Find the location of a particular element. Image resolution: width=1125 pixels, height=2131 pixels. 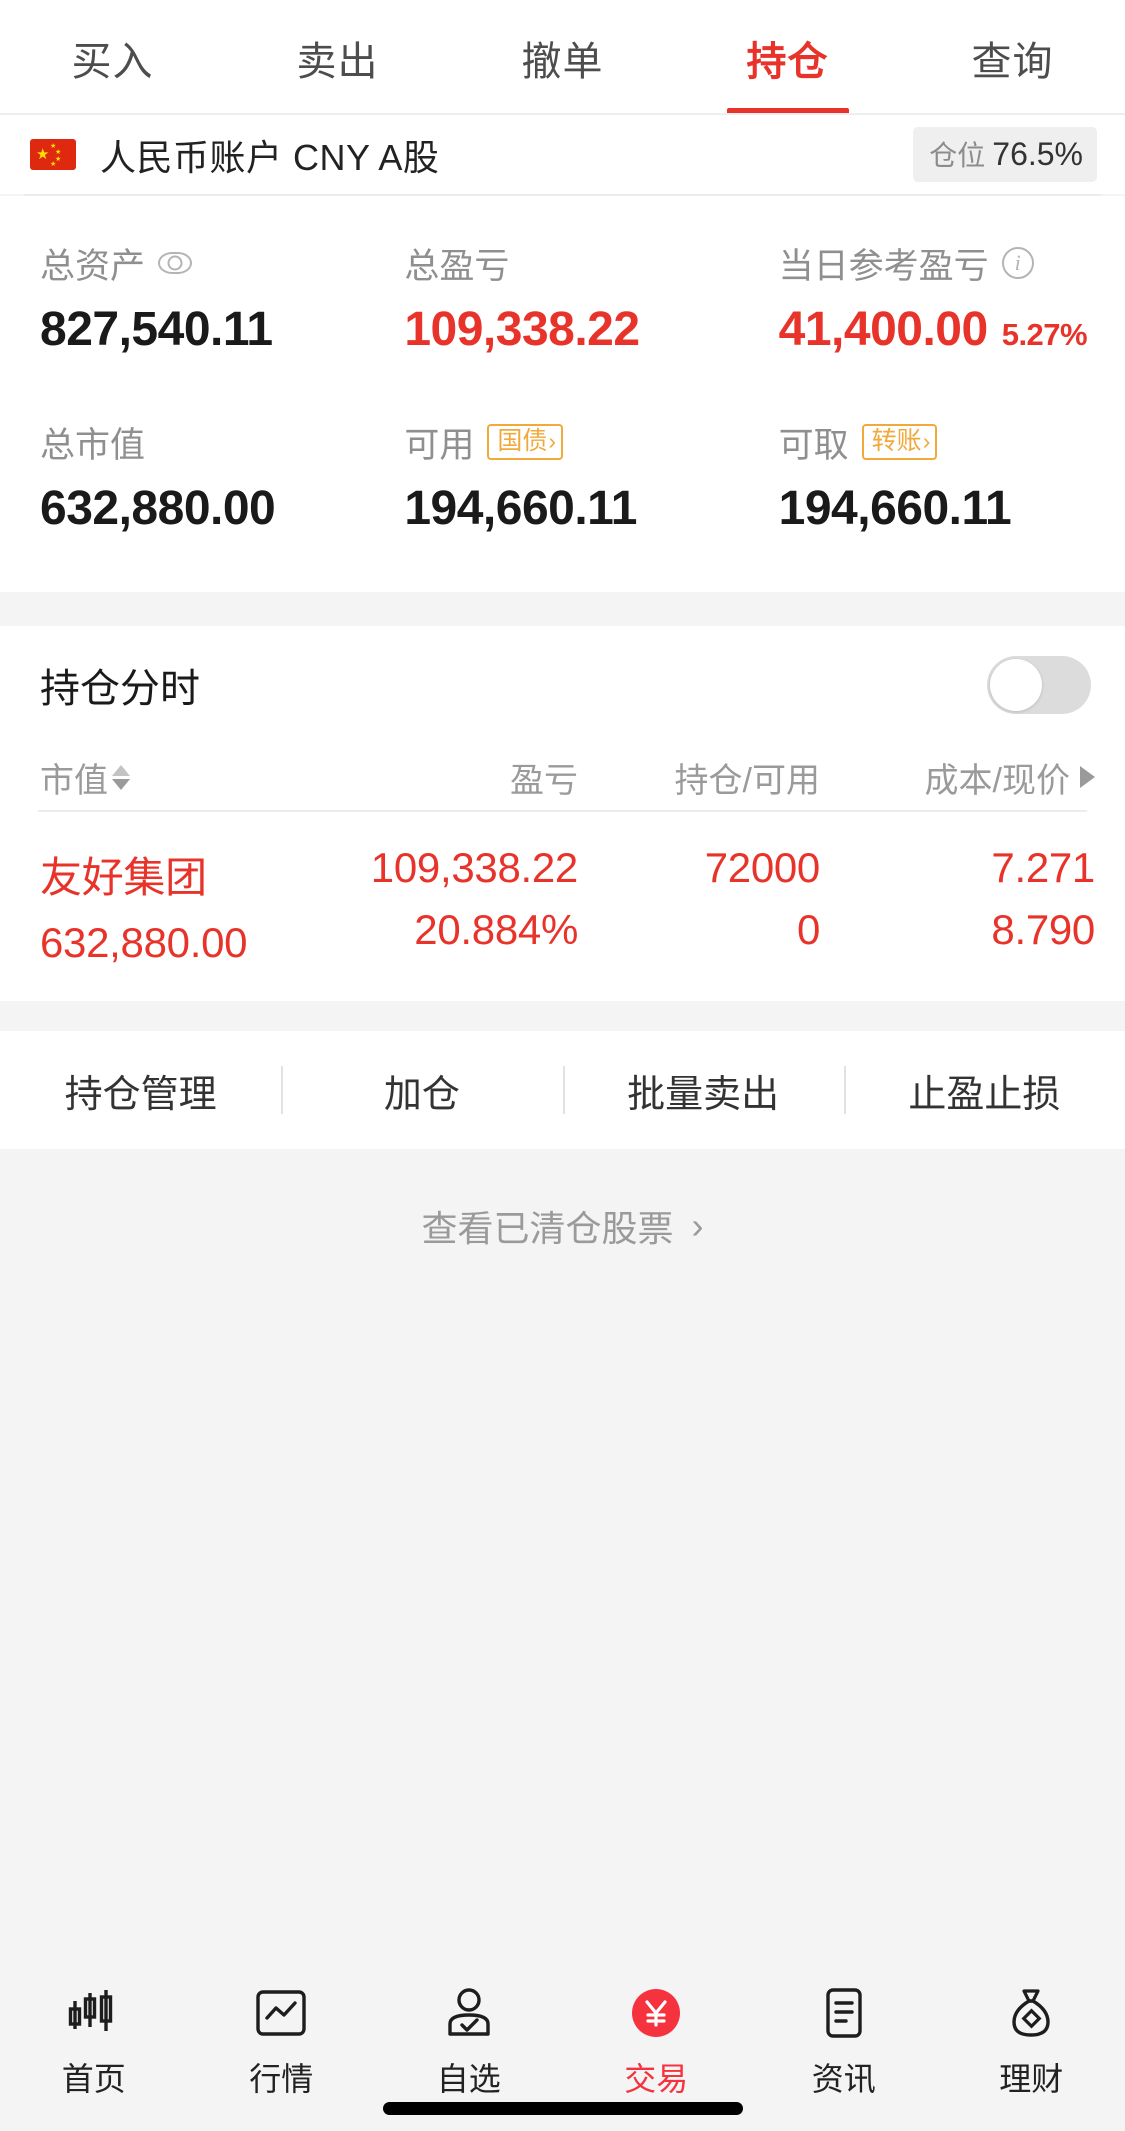

government-bond-button: 国债 › is located at coordinates (525, 442).